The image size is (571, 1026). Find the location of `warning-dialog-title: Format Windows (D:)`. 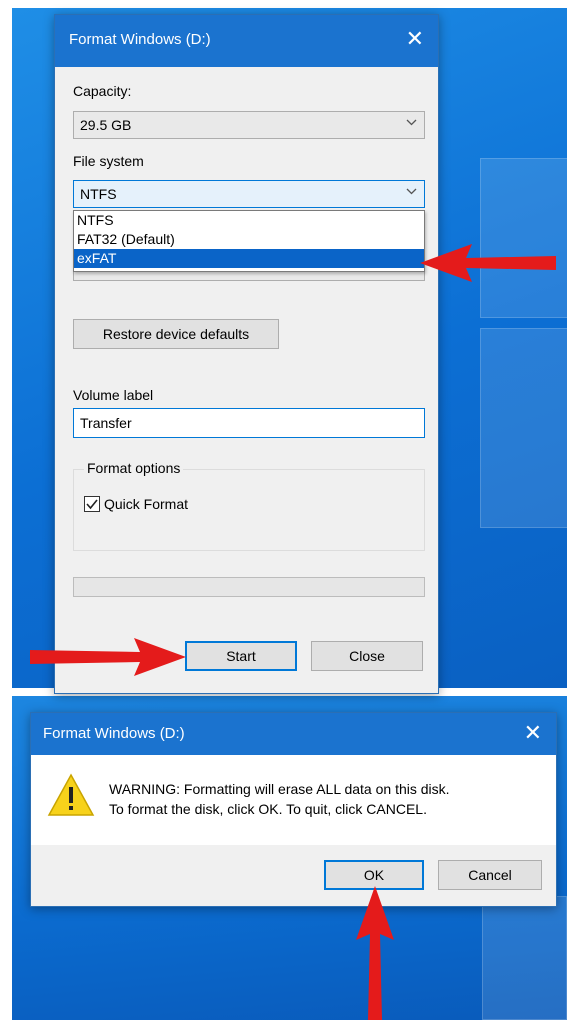

warning-dialog-title: Format Windows (D:) is located at coordinates (114, 733).